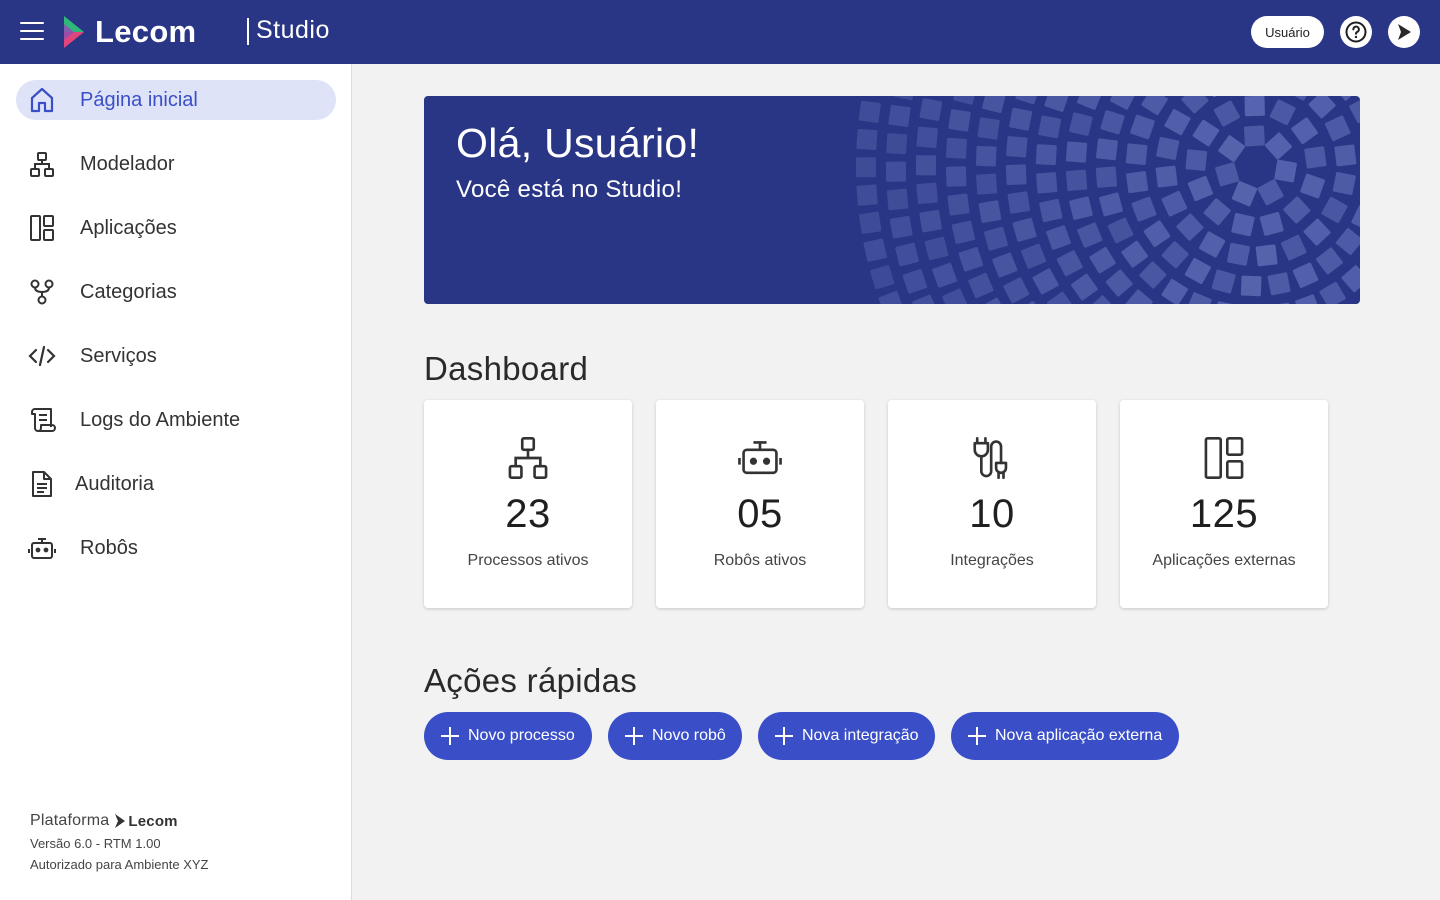  I want to click on quick-actions-title: Ações rápidas, so click(531, 680).